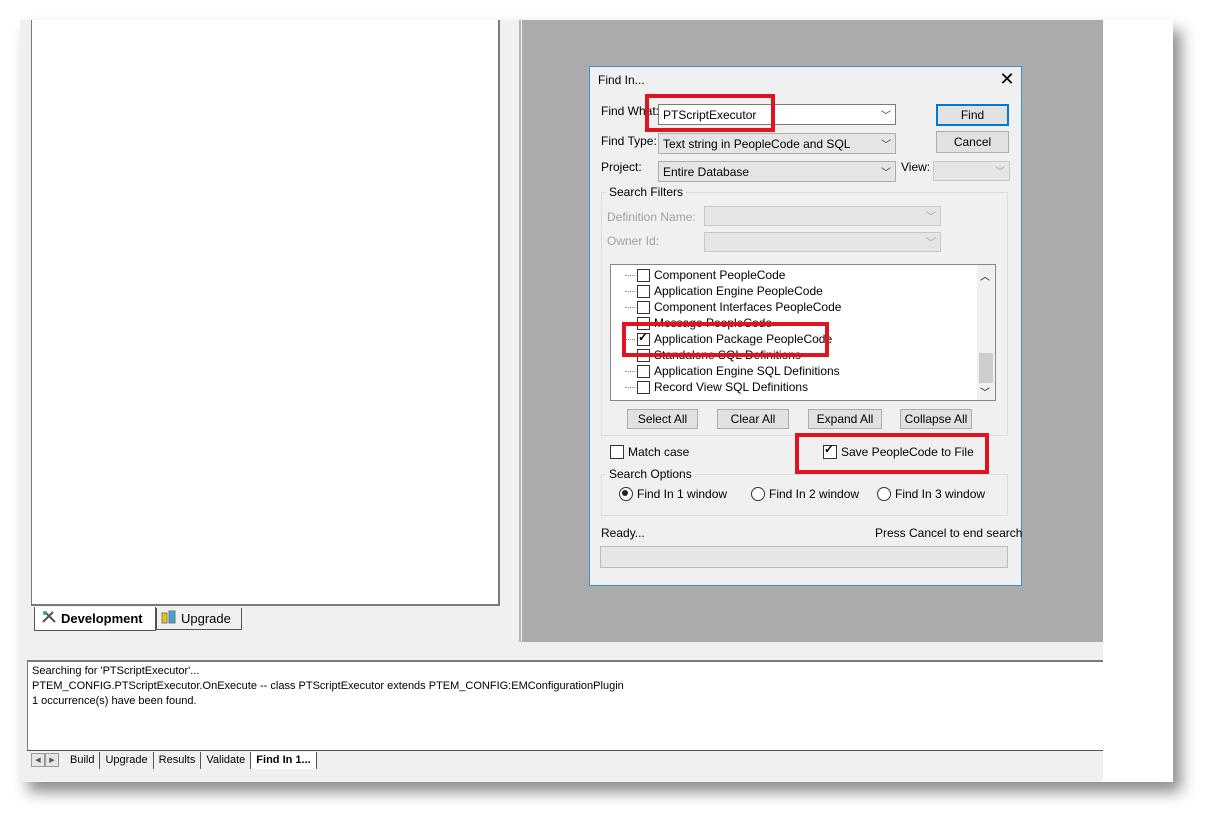  Describe the element at coordinates (1138, 401) in the screenshot. I see `window-right-area` at that location.